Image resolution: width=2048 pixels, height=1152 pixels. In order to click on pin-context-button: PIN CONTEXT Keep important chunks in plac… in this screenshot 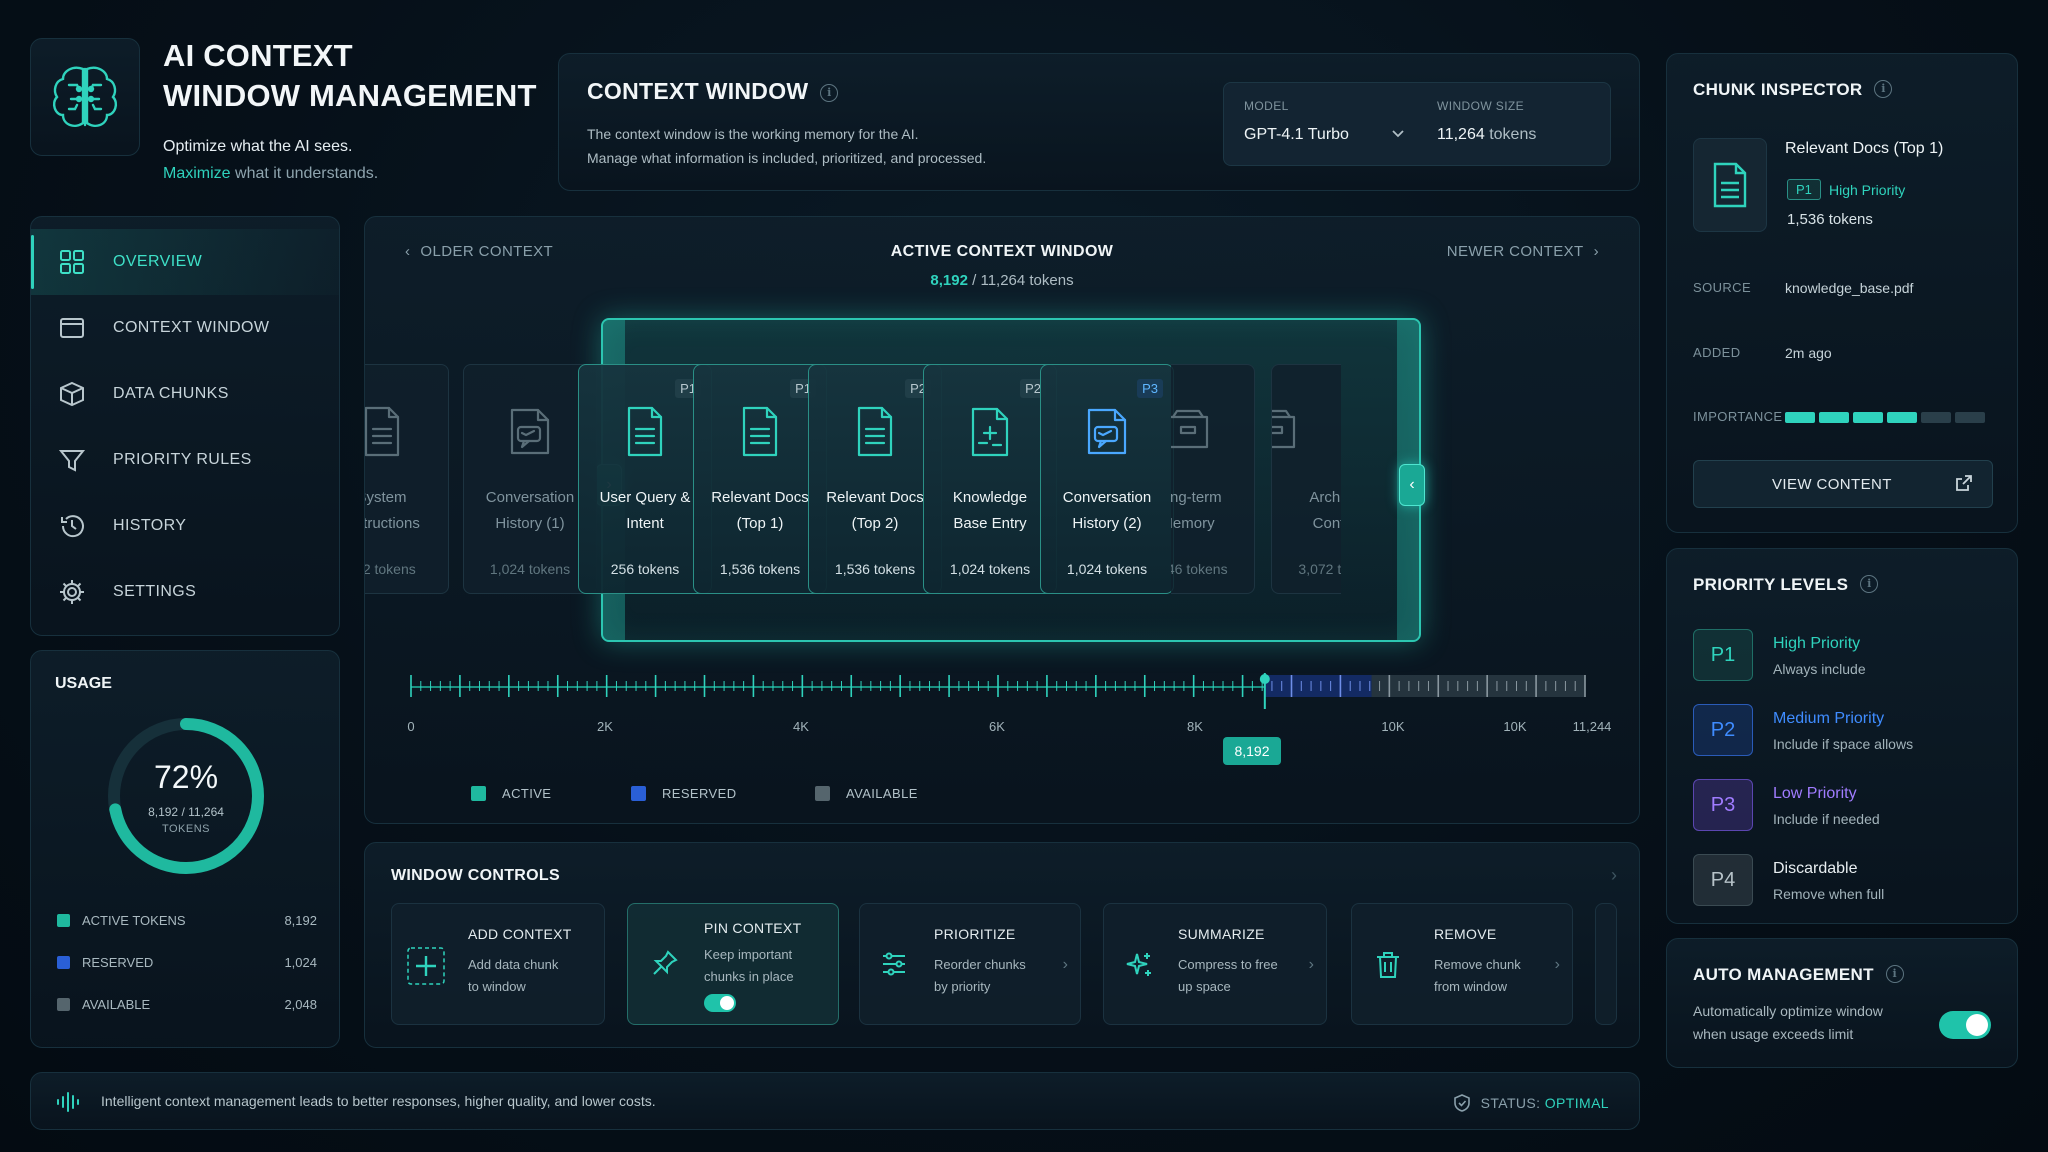, I will do `click(733, 964)`.